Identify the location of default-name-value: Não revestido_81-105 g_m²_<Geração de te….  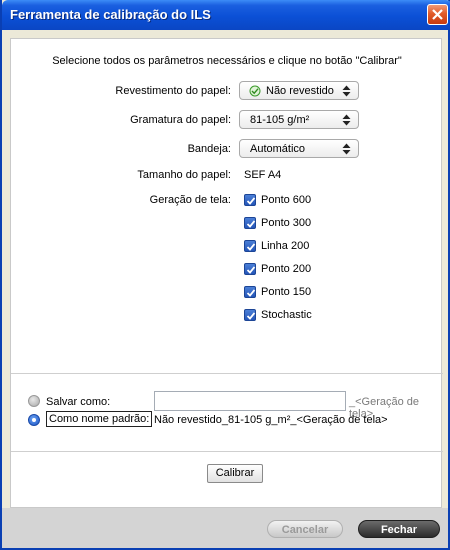
(271, 420).